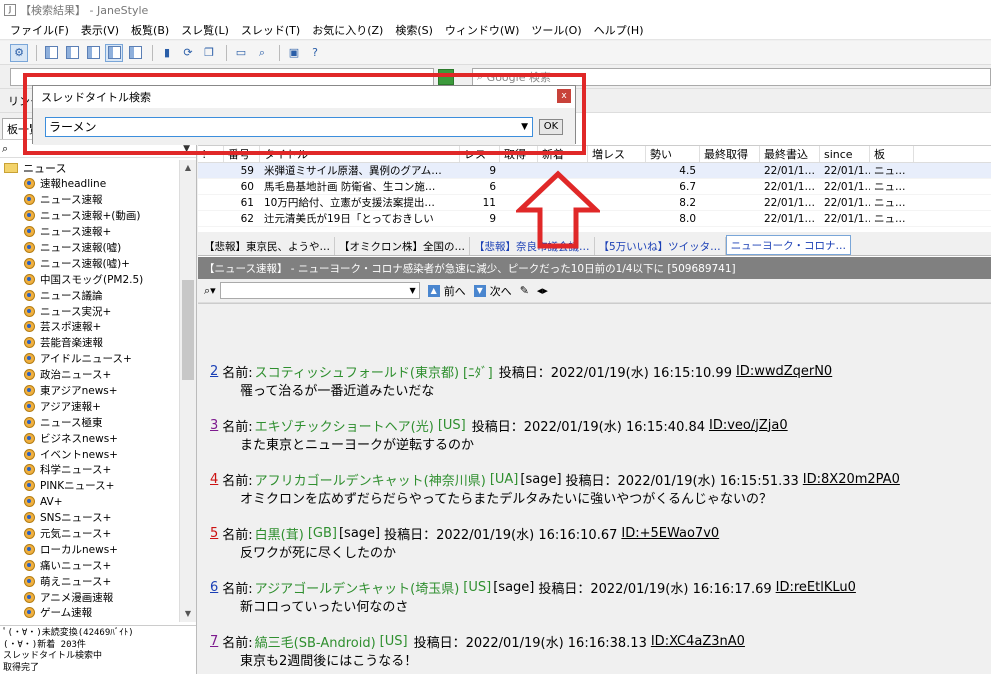  I want to click on refresh-icon: ⟳, so click(188, 53).